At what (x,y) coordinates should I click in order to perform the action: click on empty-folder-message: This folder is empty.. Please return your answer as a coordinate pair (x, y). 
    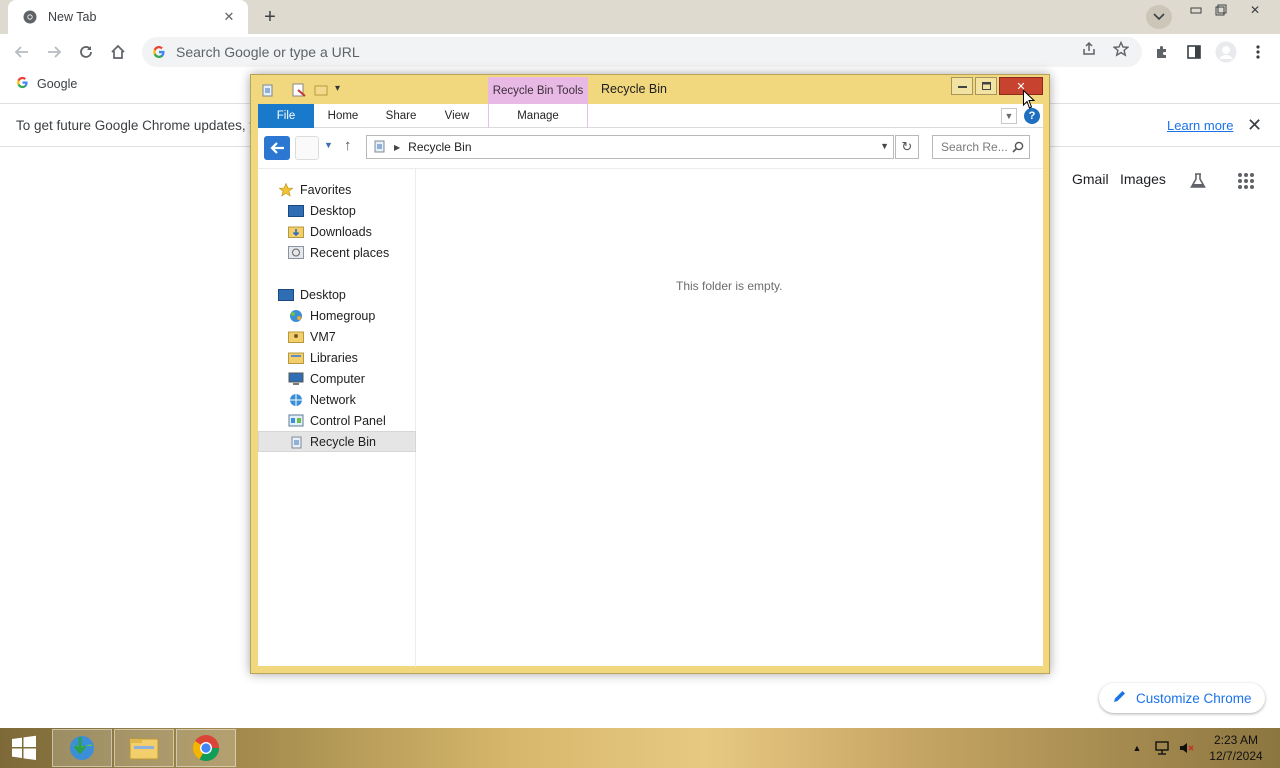
    Looking at the image, I should click on (729, 286).